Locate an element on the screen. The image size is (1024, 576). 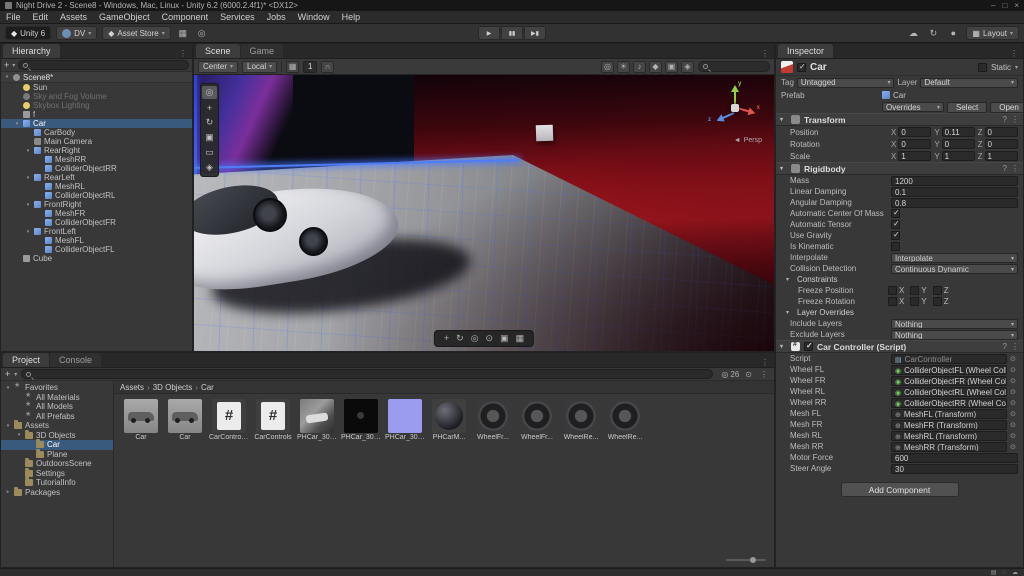
help-icon: ? is located at coordinates (1005, 119).